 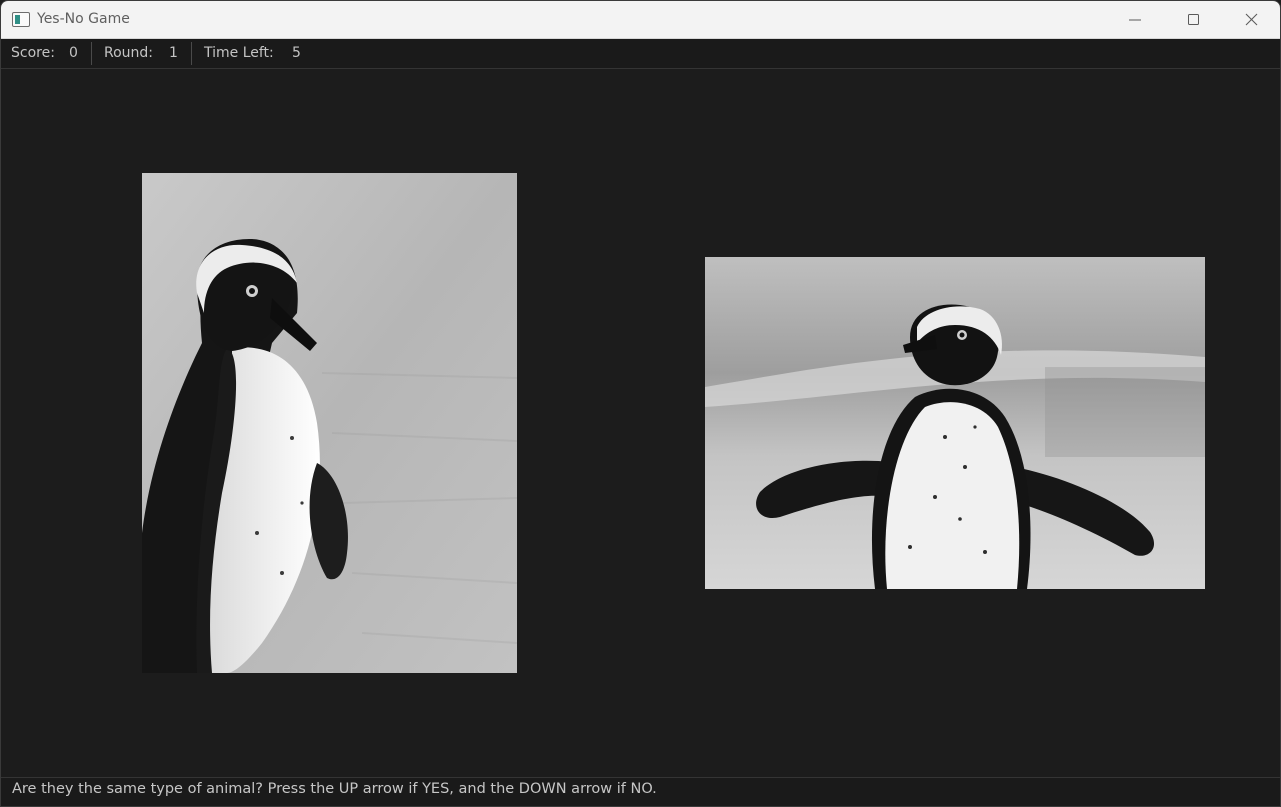 What do you see at coordinates (296, 53) in the screenshot?
I see `time-left-value: 5` at bounding box center [296, 53].